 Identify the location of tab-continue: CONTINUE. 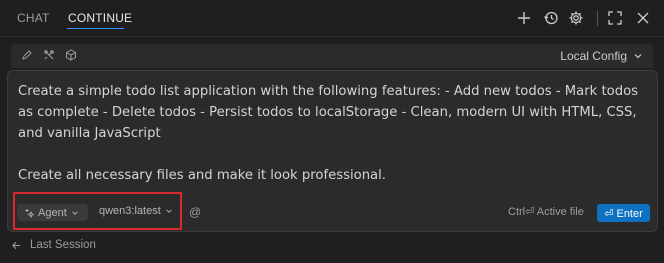
(100, 18).